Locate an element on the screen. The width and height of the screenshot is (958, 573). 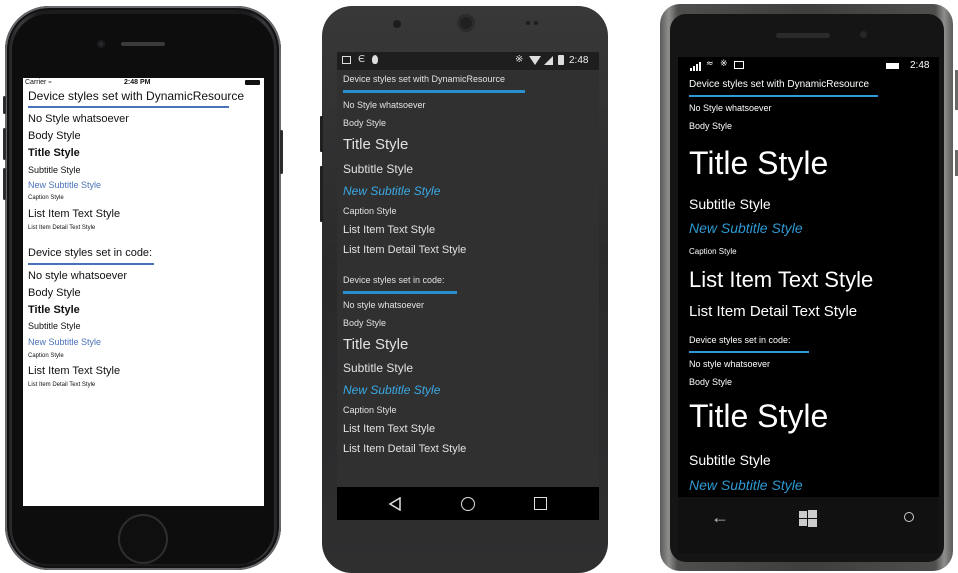
circle-home-icon is located at coordinates (468, 504).